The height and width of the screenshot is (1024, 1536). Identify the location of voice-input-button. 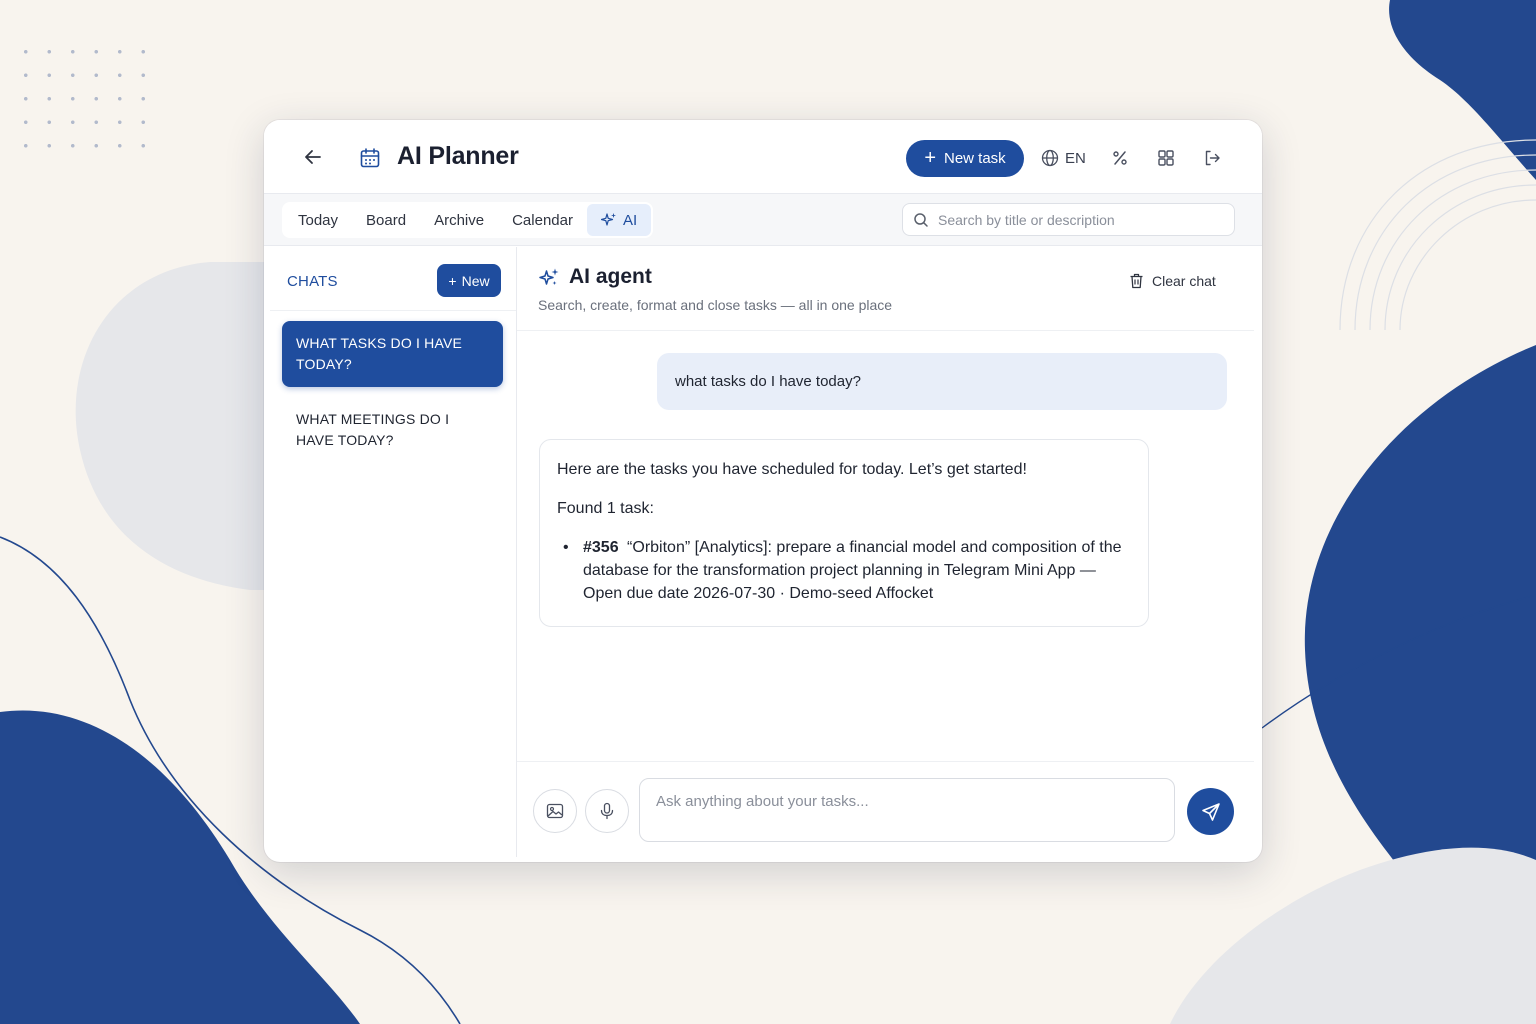
(607, 811).